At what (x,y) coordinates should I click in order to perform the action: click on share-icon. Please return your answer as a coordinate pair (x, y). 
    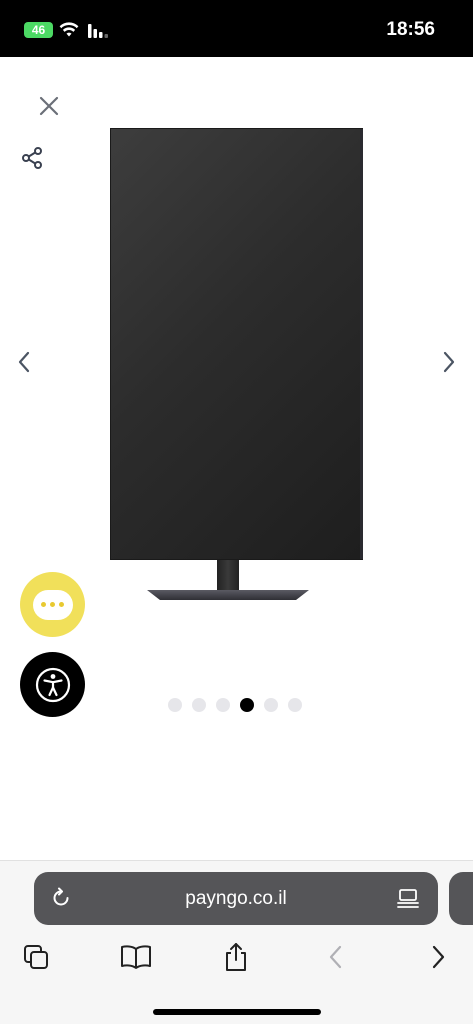
    Looking at the image, I should click on (32, 158).